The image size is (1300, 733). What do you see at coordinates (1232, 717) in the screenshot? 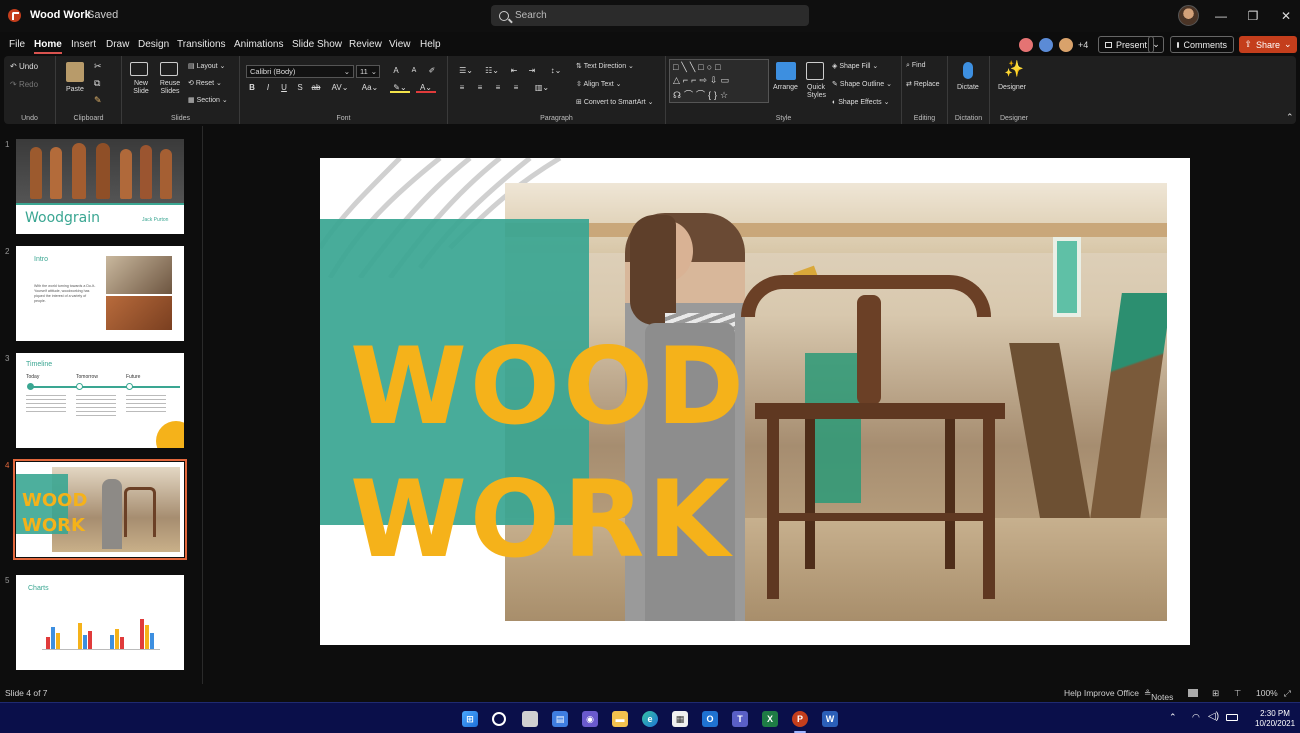
I see `battery-icon` at bounding box center [1232, 717].